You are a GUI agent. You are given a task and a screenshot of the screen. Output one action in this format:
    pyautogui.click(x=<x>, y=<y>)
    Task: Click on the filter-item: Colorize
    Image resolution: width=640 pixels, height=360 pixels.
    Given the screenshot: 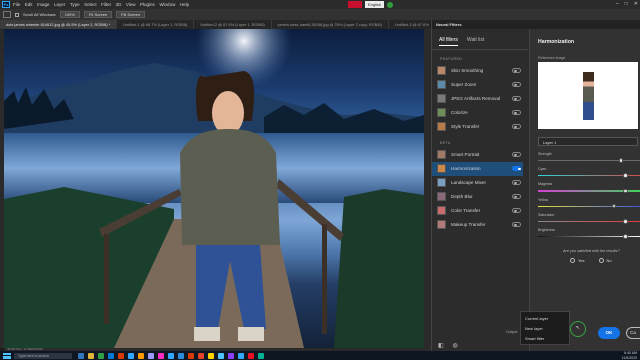 What is the action you would take?
    pyautogui.click(x=477, y=113)
    